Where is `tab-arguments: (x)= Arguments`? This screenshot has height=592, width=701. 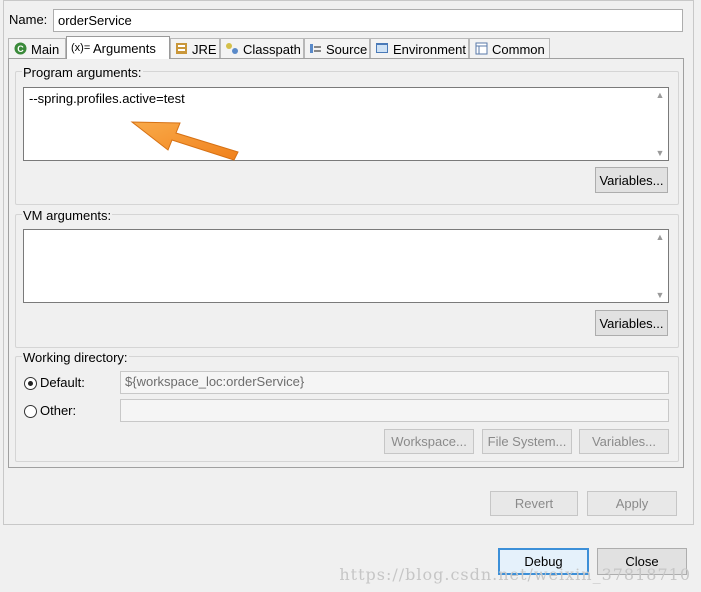 tab-arguments: (x)= Arguments is located at coordinates (118, 47).